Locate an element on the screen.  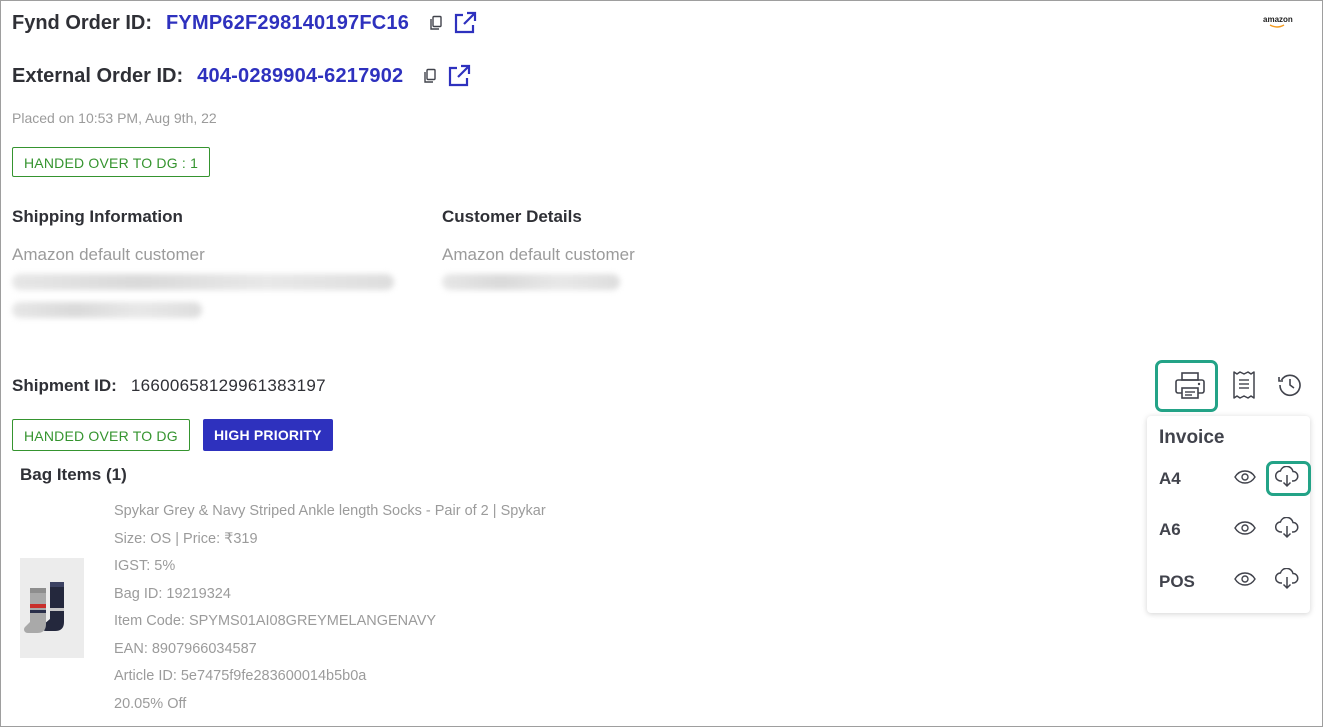
priority-badge: HIGH PRIORITY is located at coordinates (268, 435).